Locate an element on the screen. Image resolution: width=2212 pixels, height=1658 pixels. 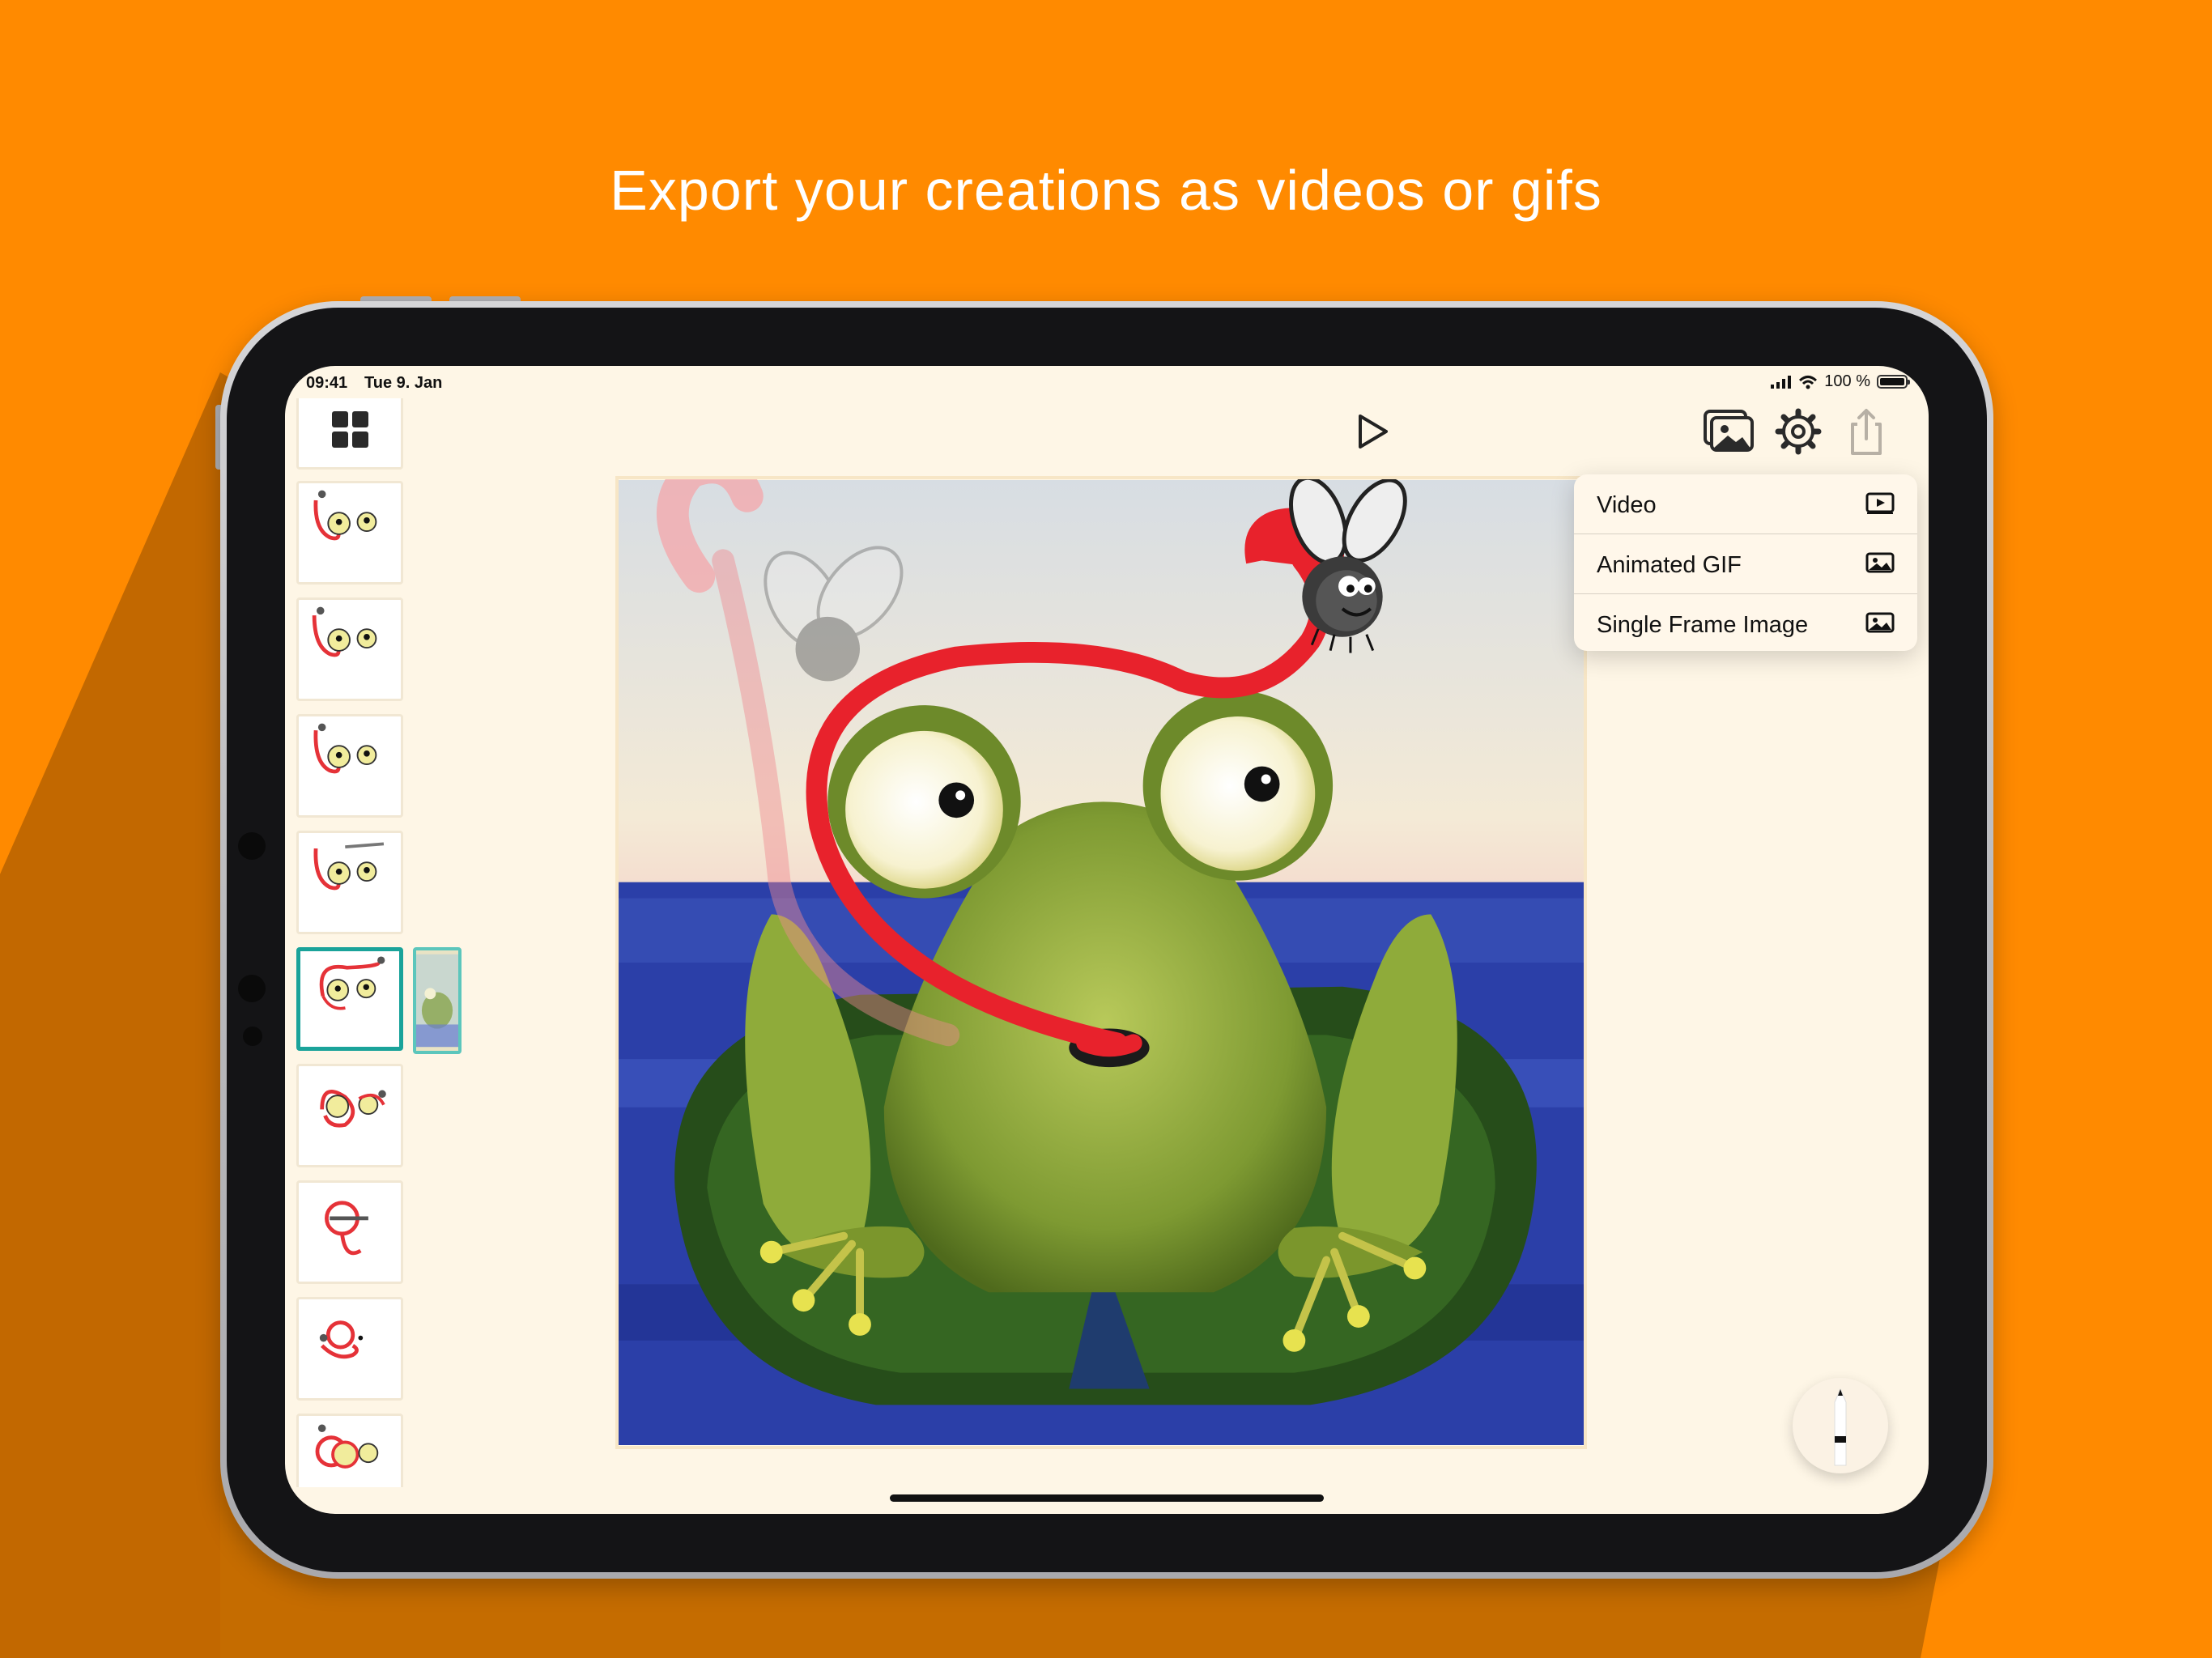
marketing-headline: Export your creations as videos or gifs is located at coordinates (1106, 190).